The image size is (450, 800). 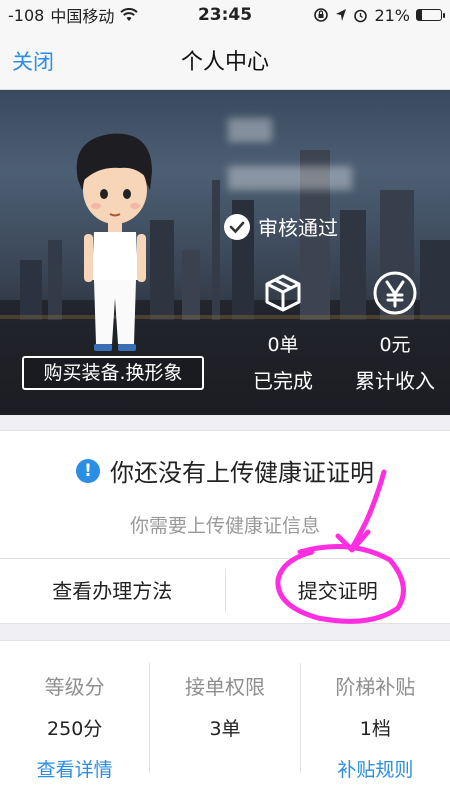 I want to click on status-bar: -108 中国移动 23:45 21%, so click(x=225, y=15).